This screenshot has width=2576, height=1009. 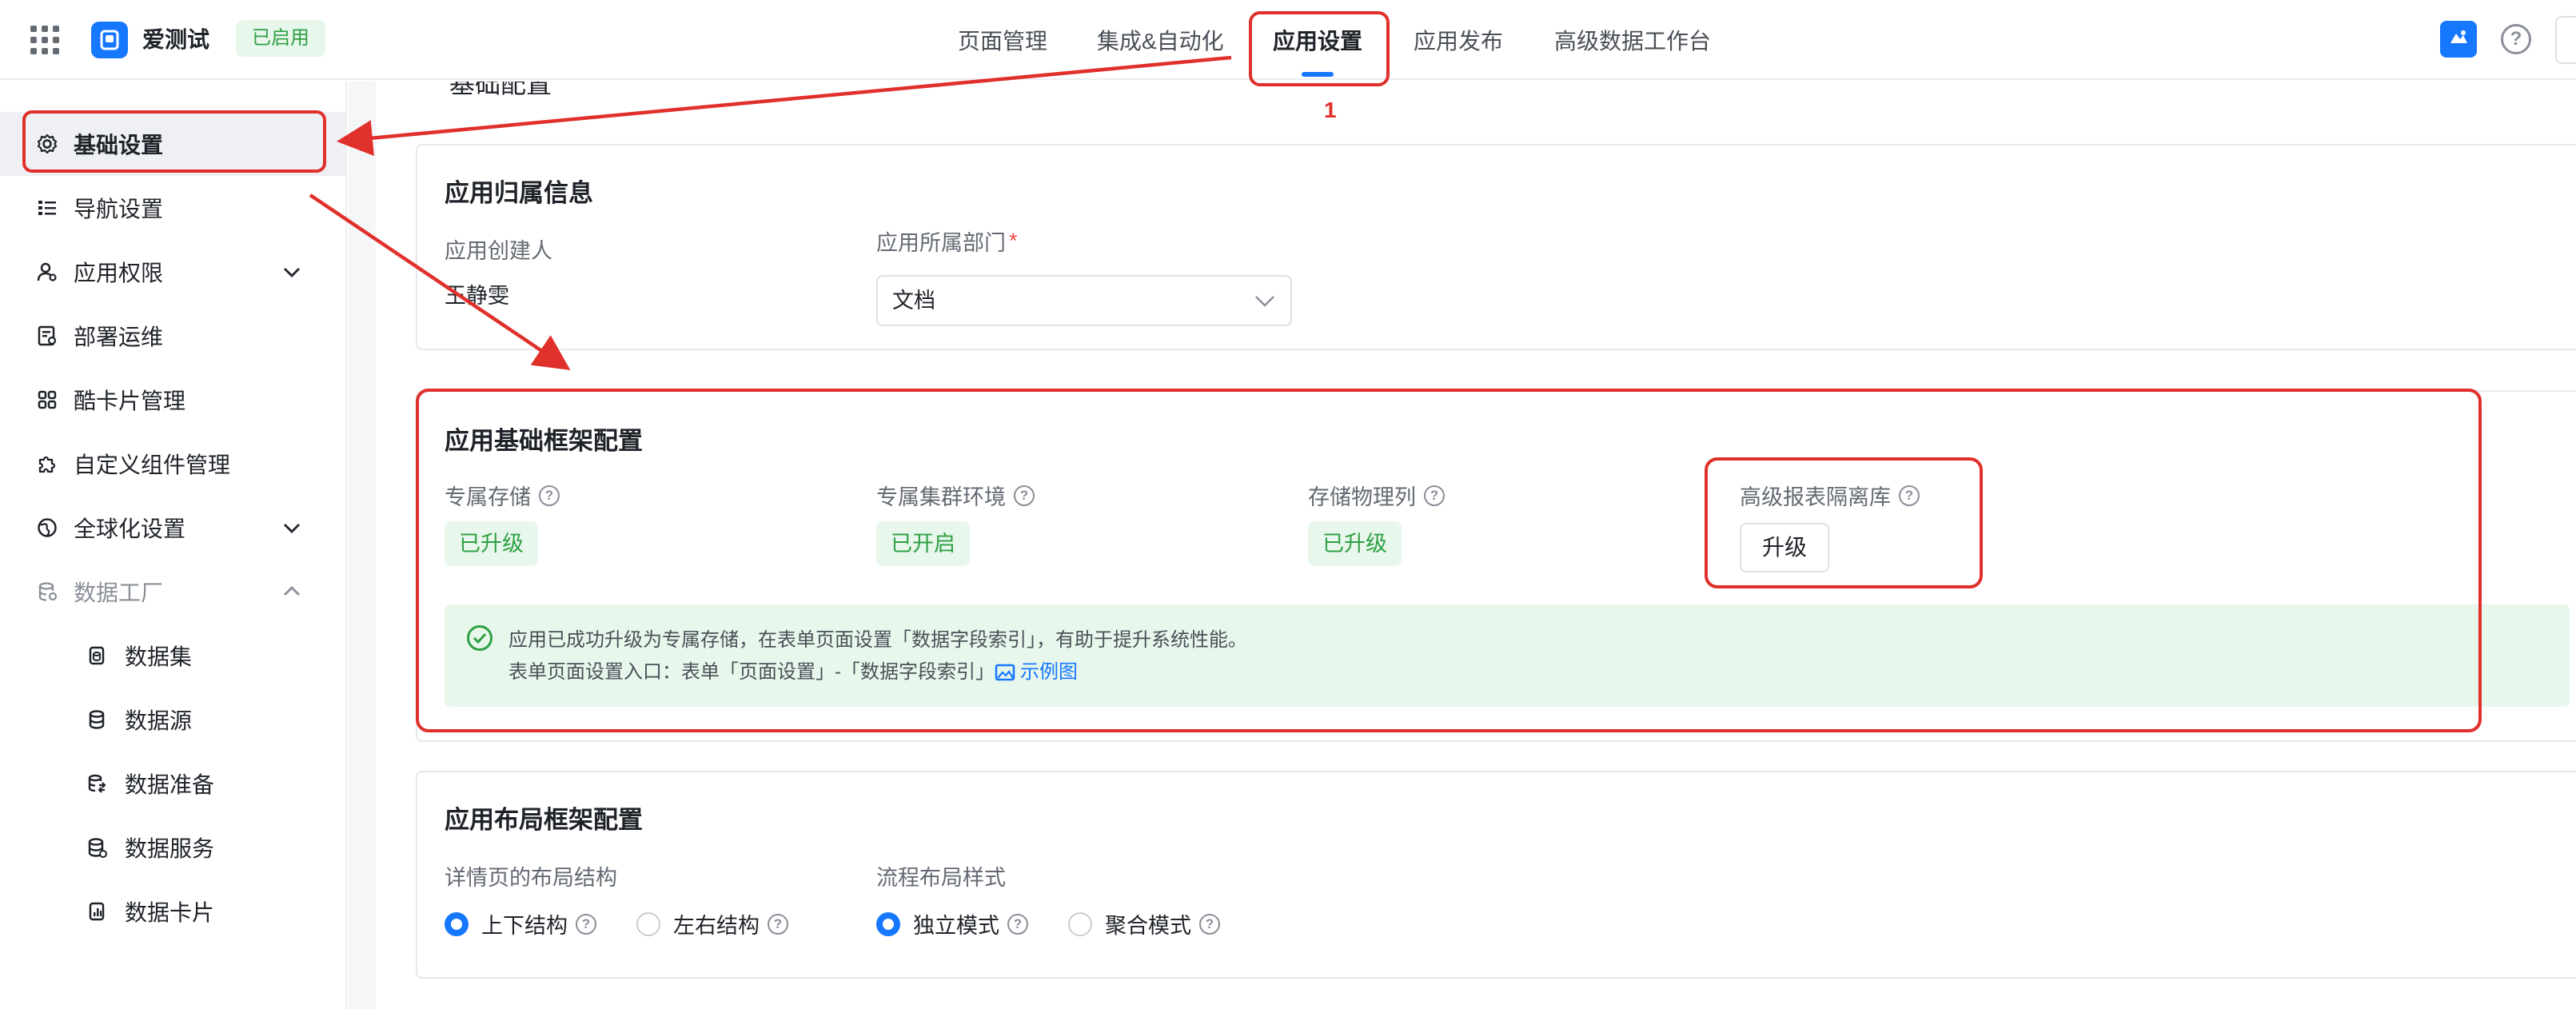 I want to click on dataset-icon, so click(x=97, y=656).